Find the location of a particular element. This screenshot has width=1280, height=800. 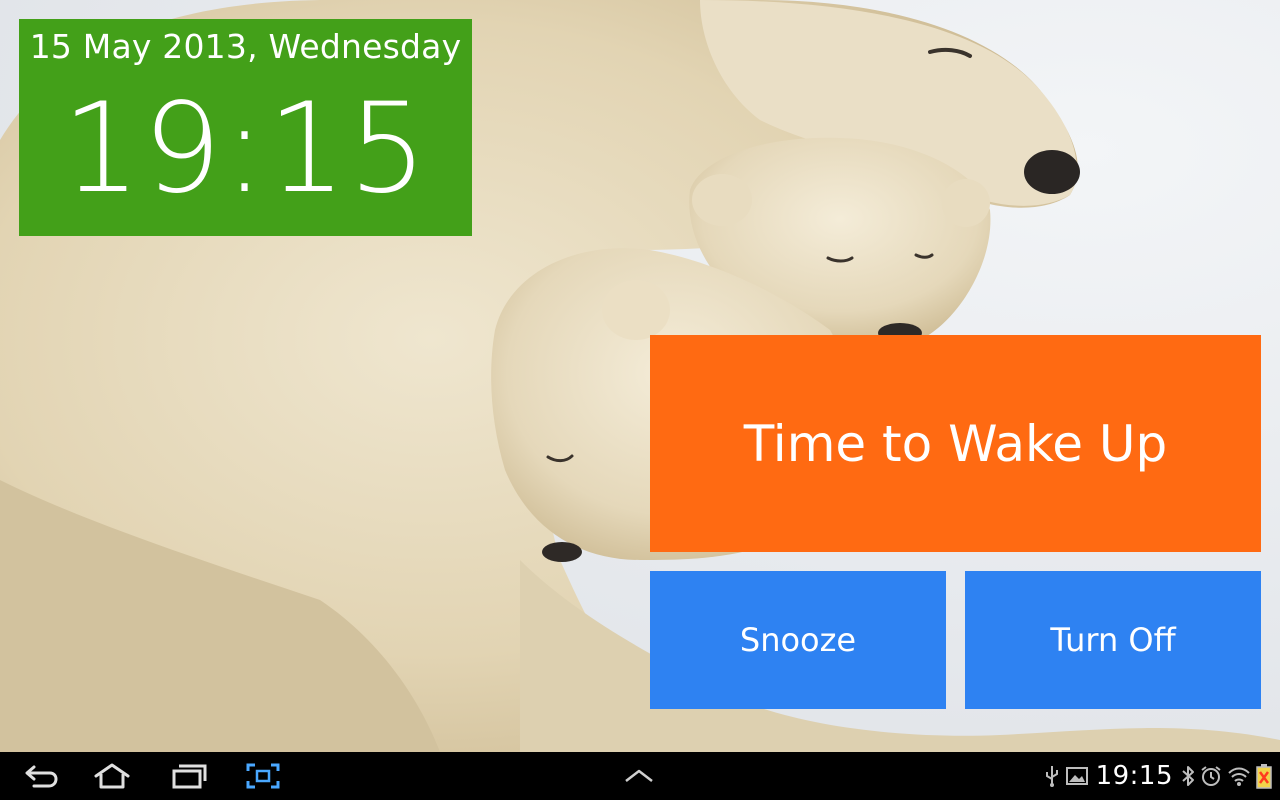

recent-apps-button is located at coordinates (189, 776).